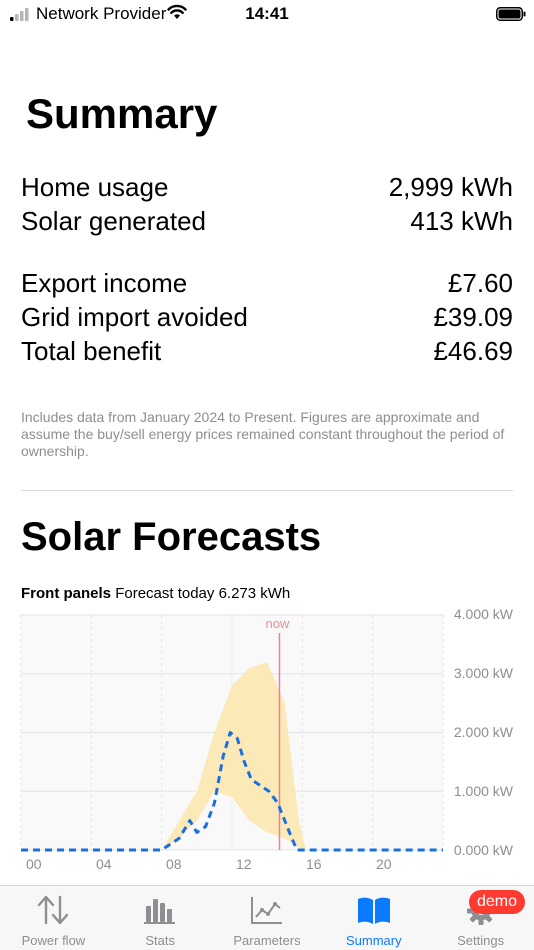 The image size is (534, 950). I want to click on row-label: Home usage, so click(95, 187).